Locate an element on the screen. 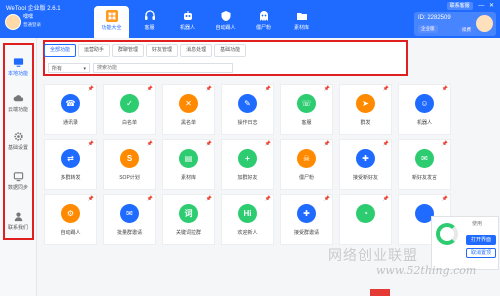 The height and width of the screenshot is (296, 500). select-value: 所有 is located at coordinates (57, 69).